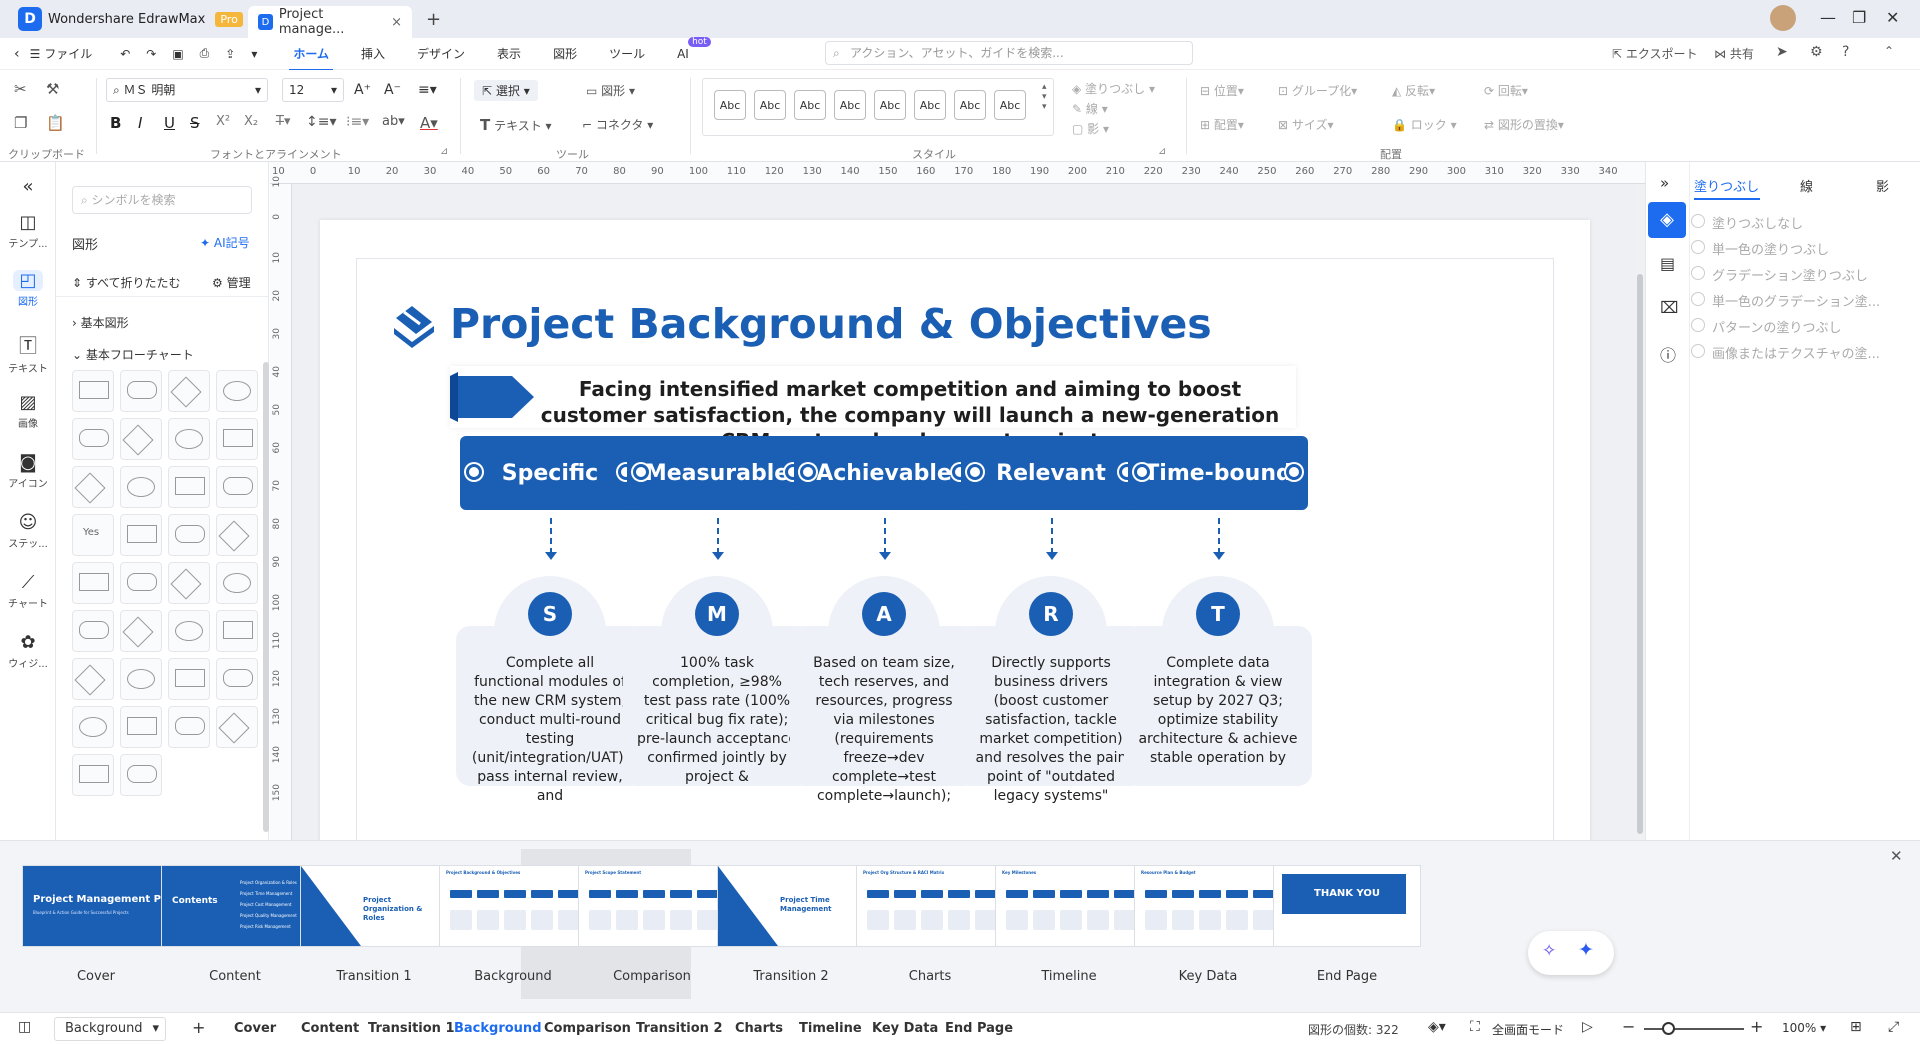 The width and height of the screenshot is (1920, 1044). I want to click on thumbnail-transition-2: PART 02 Project Time Management, so click(791, 906).